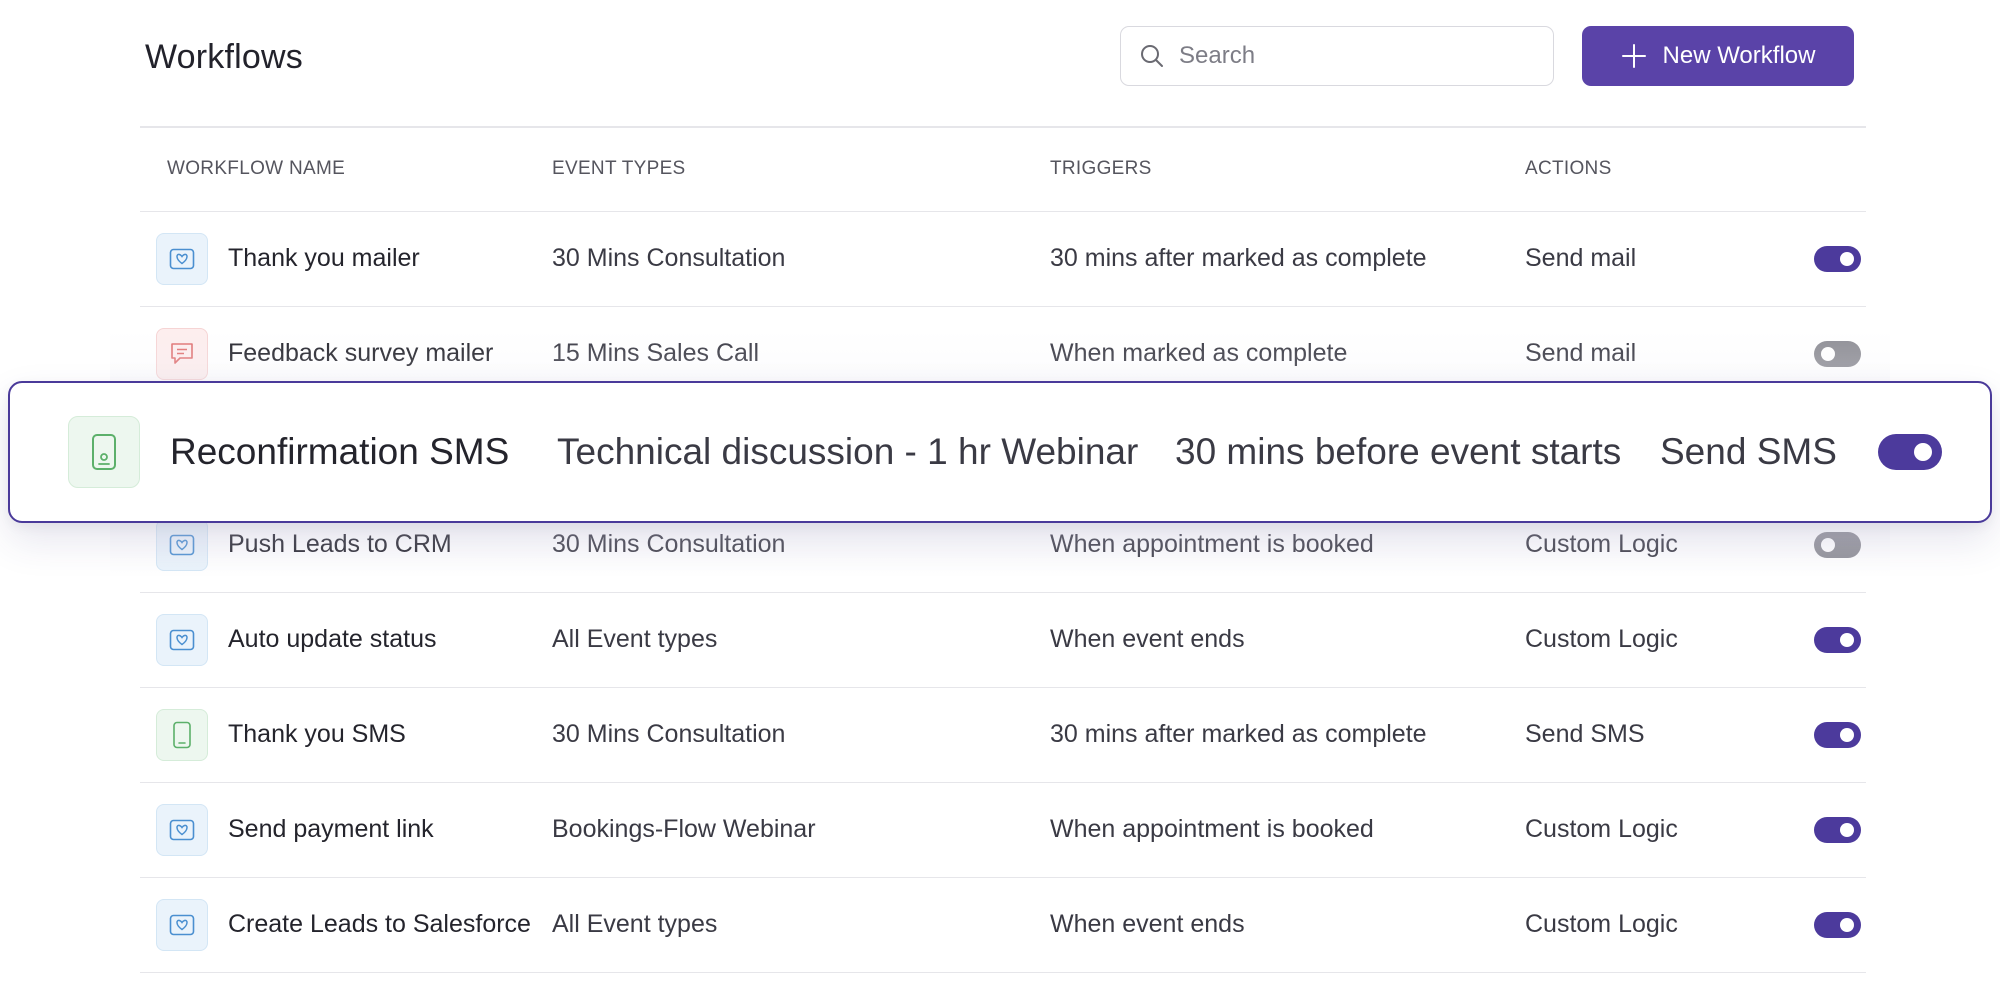  What do you see at coordinates (1398, 451) in the screenshot?
I see `trigger: 30 mins before event starts` at bounding box center [1398, 451].